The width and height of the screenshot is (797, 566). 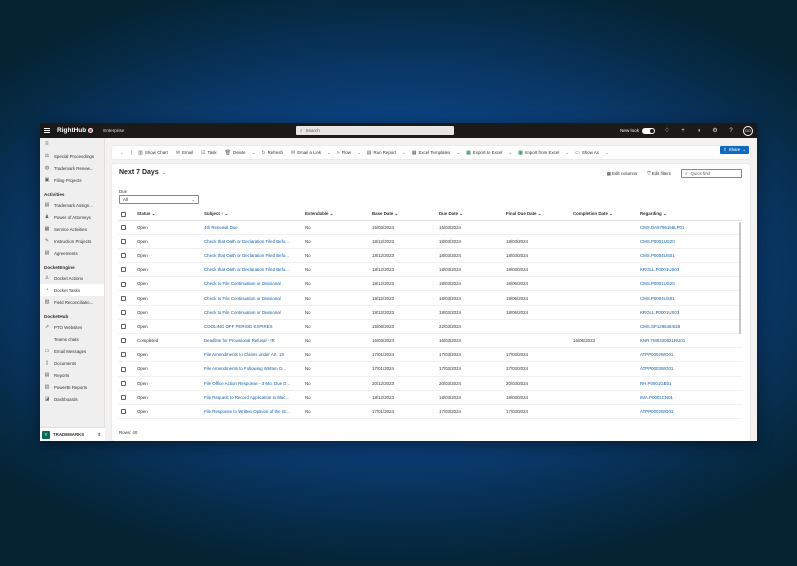 I want to click on column-header-status: Status ⌄, so click(x=167, y=215).